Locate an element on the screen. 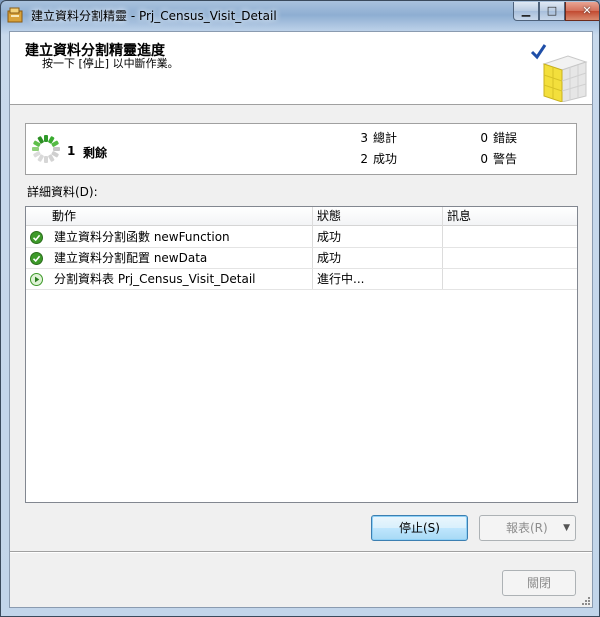 The width and height of the screenshot is (600, 617). report-button-label: 報表(R) is located at coordinates (527, 528).